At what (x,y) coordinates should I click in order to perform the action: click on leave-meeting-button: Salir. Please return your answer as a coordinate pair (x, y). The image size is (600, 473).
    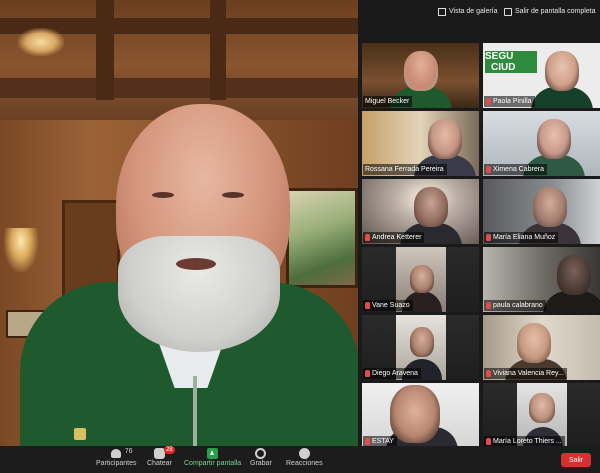
    Looking at the image, I should click on (576, 460).